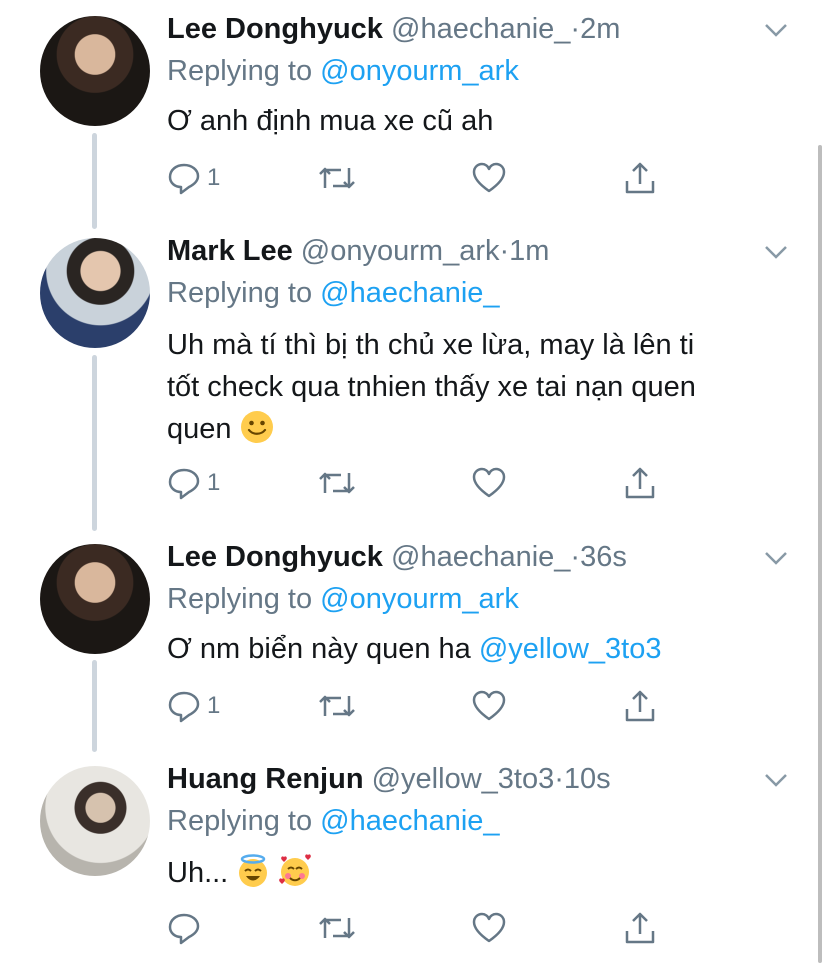  What do you see at coordinates (295, 870) in the screenshot?
I see `smiling-face-with-hearts-emoji` at bounding box center [295, 870].